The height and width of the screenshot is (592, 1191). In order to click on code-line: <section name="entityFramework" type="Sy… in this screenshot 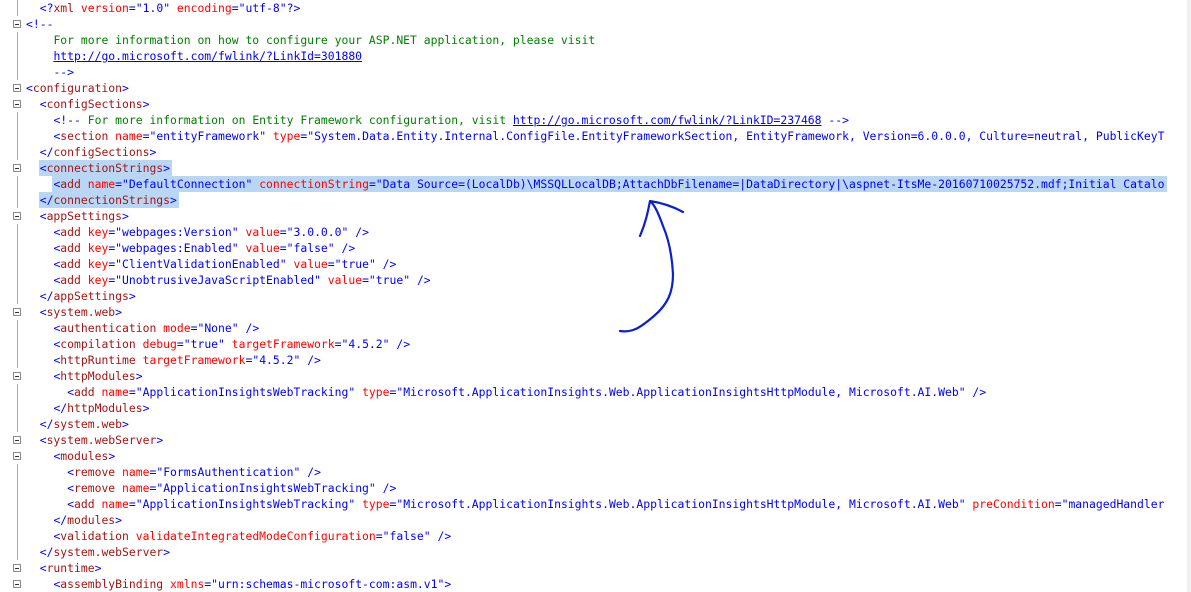, I will do `click(595, 136)`.